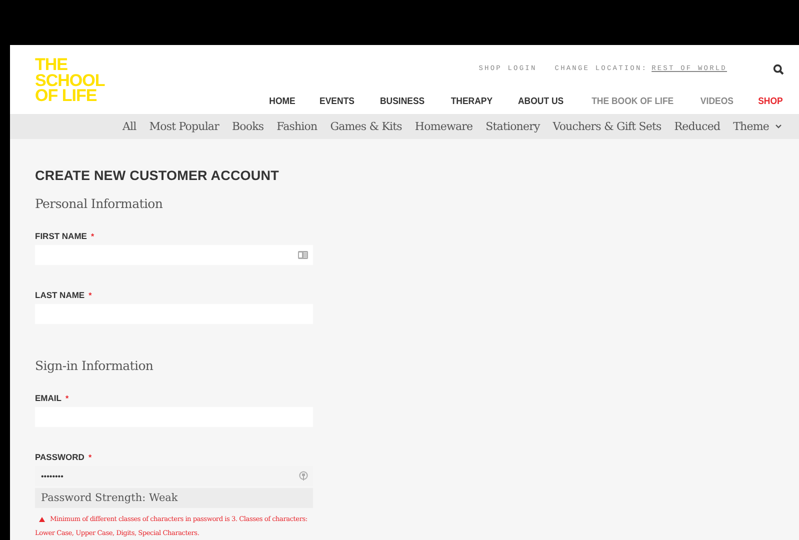  I want to click on chevron-down-icon, so click(778, 127).